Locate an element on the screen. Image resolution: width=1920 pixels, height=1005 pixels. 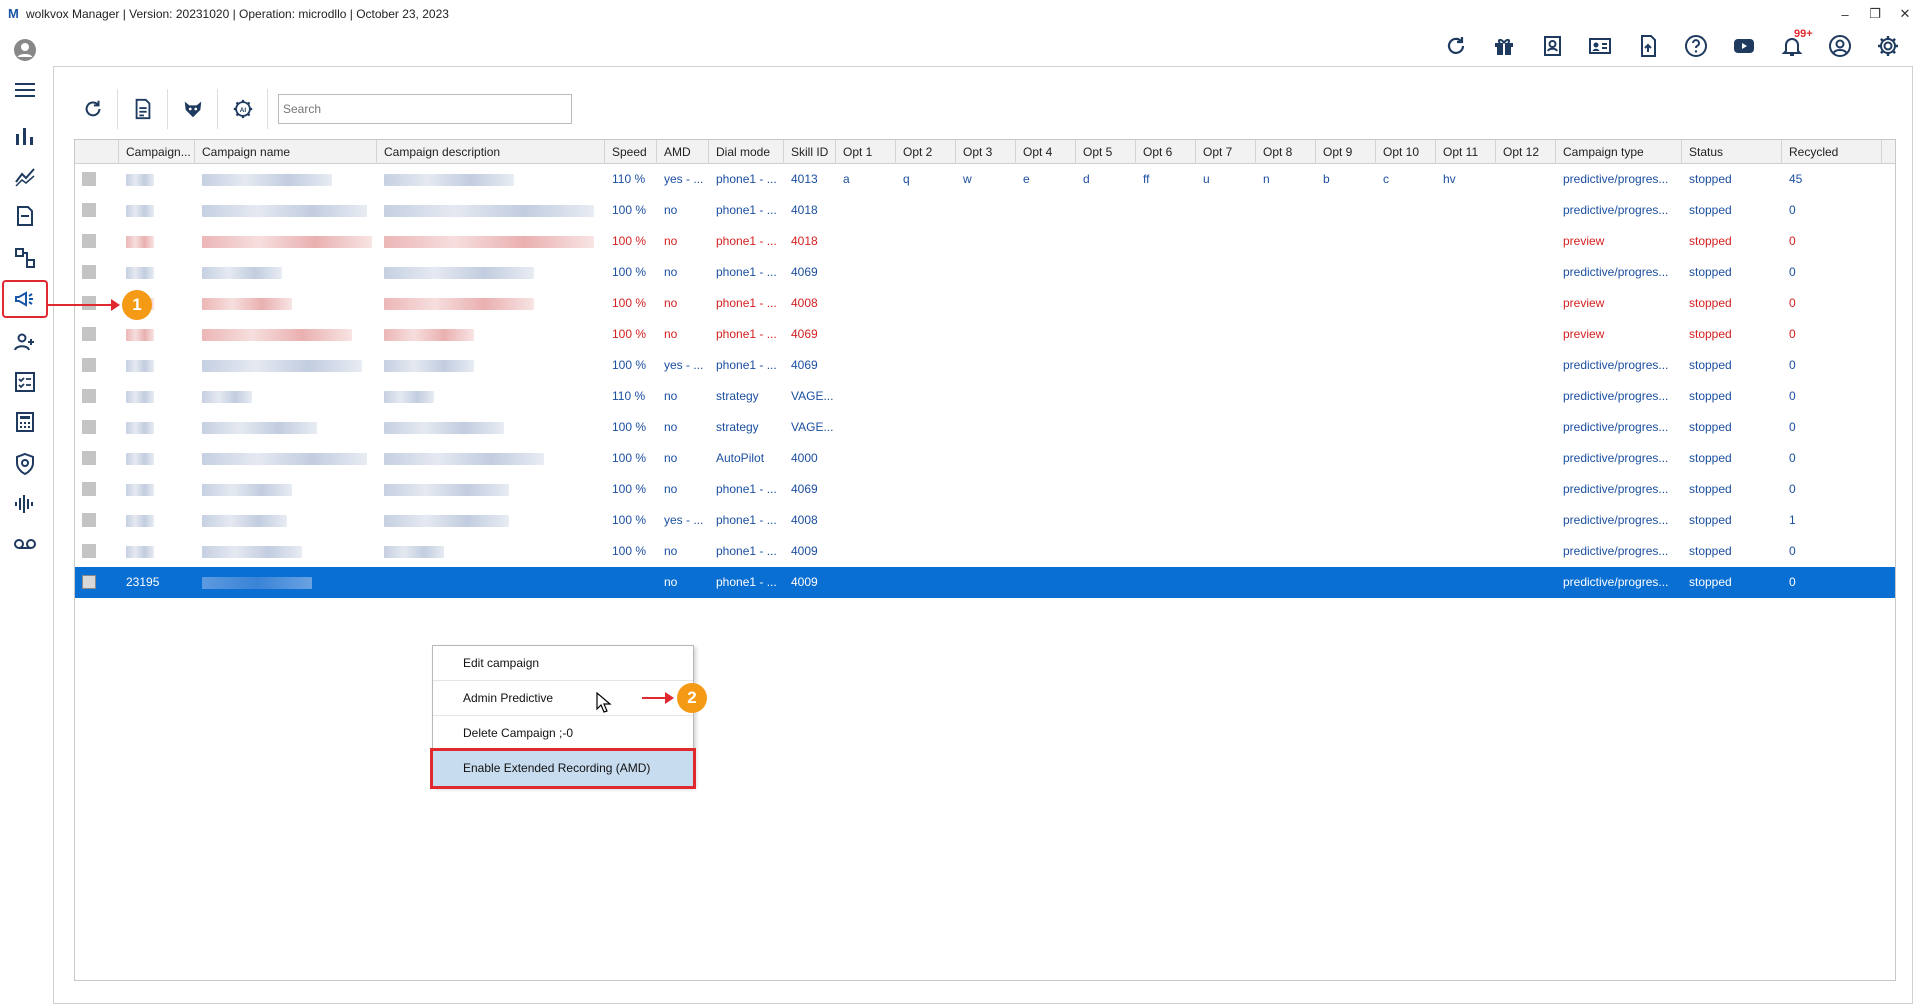
skill-id-cell: 4069 is located at coordinates (804, 365).